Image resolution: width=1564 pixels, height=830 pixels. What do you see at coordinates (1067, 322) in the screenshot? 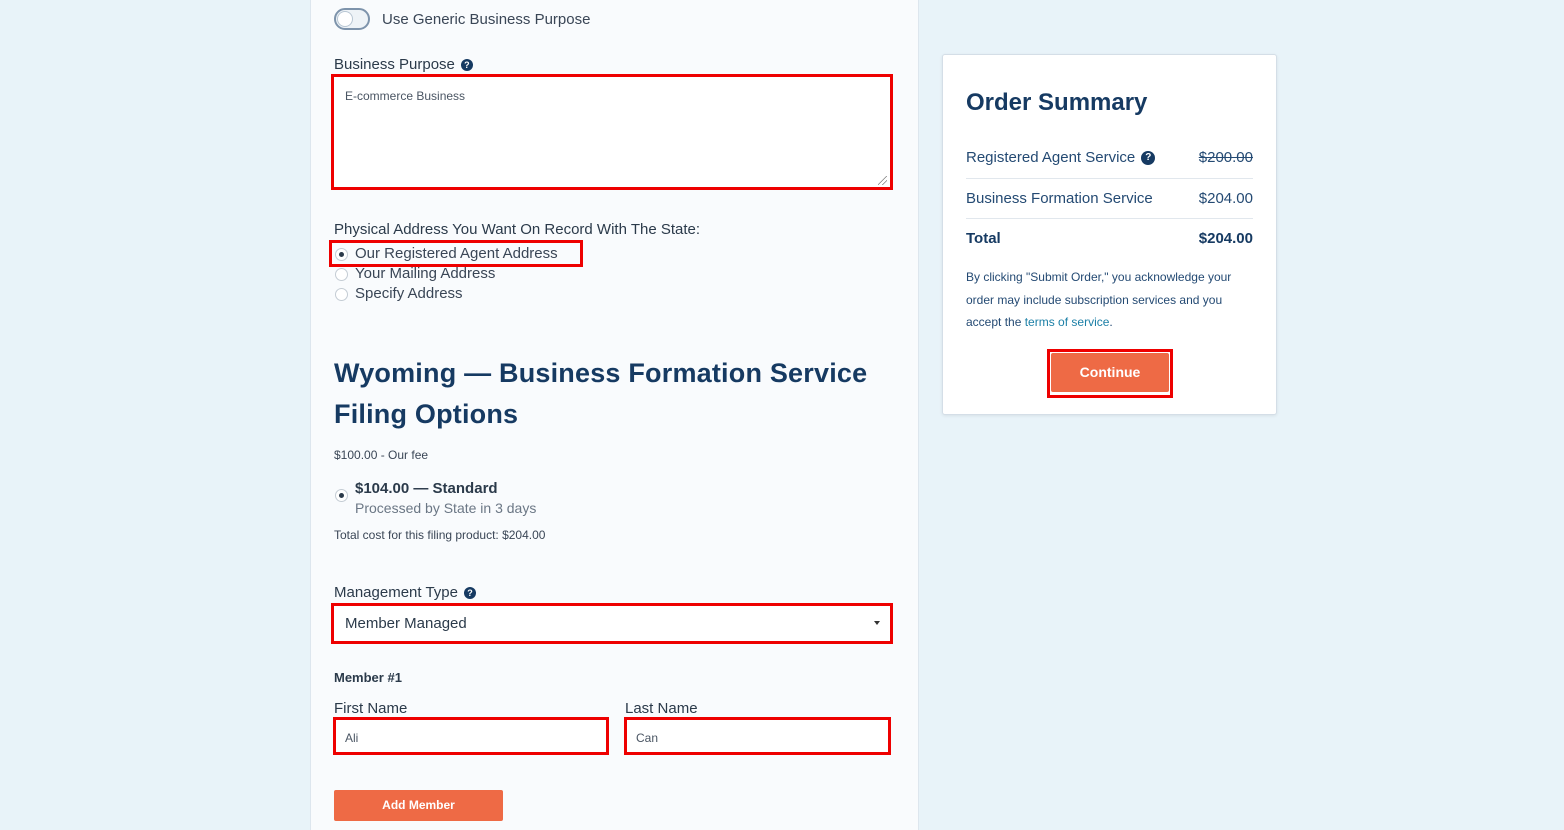
I see `terms-of-service-link: terms of service` at bounding box center [1067, 322].